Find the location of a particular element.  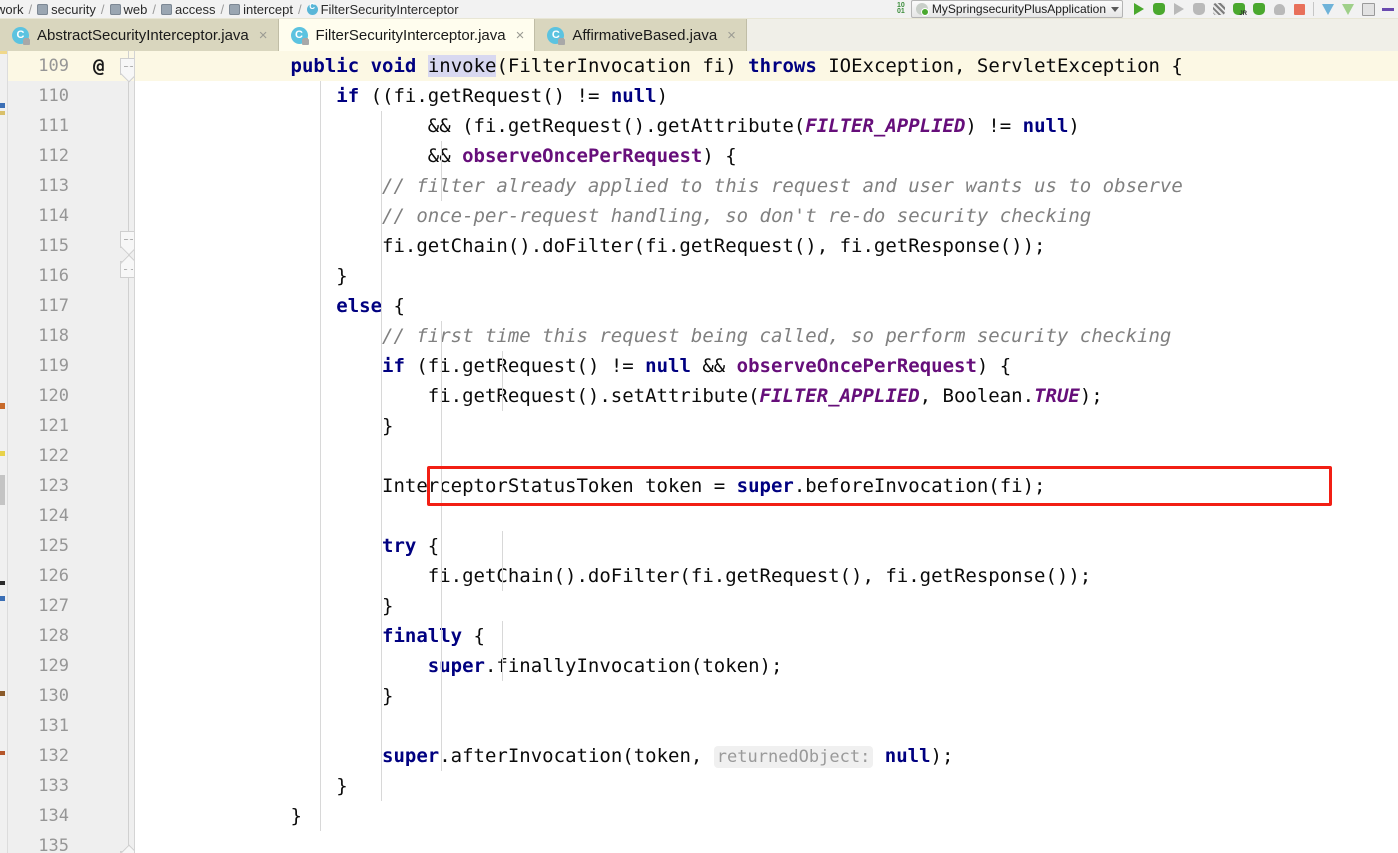

line-number: 121 is located at coordinates (39, 426).